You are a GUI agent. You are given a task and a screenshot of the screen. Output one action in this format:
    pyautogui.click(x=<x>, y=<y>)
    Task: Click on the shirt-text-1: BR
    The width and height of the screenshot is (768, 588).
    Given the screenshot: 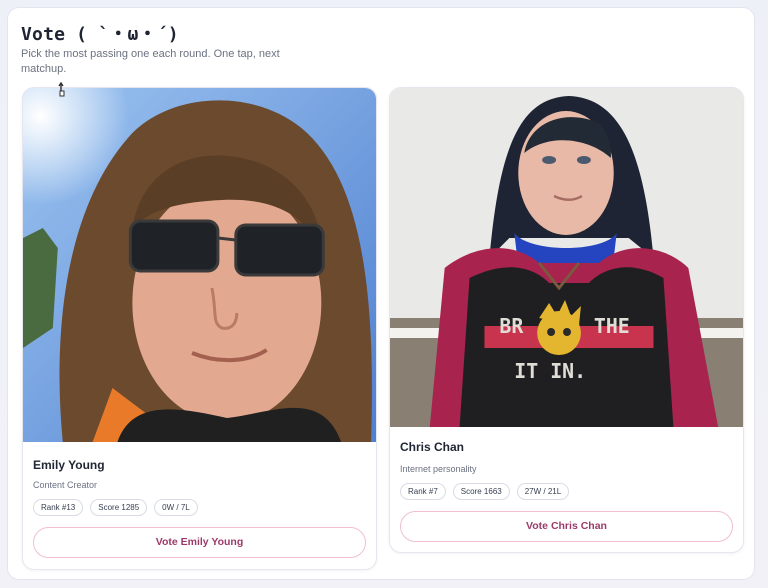 What is the action you would take?
    pyautogui.click(x=511, y=326)
    